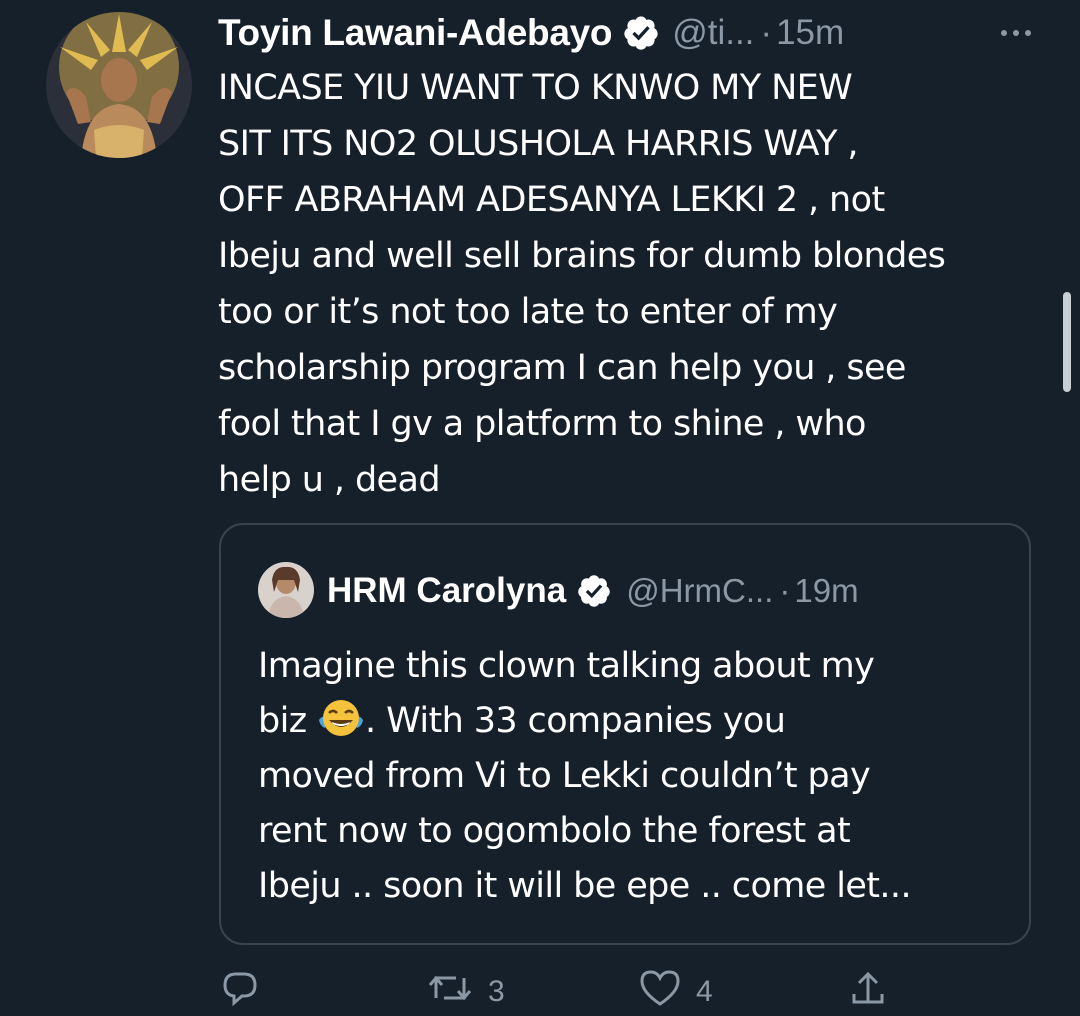 The width and height of the screenshot is (1080, 1016). I want to click on retweet-button: 3, so click(465, 992).